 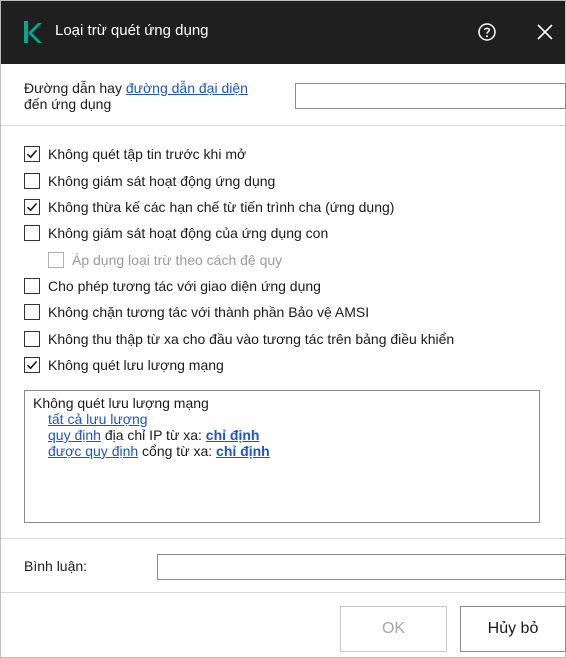 What do you see at coordinates (513, 629) in the screenshot?
I see `cancel-button: Hủy bỏ` at bounding box center [513, 629].